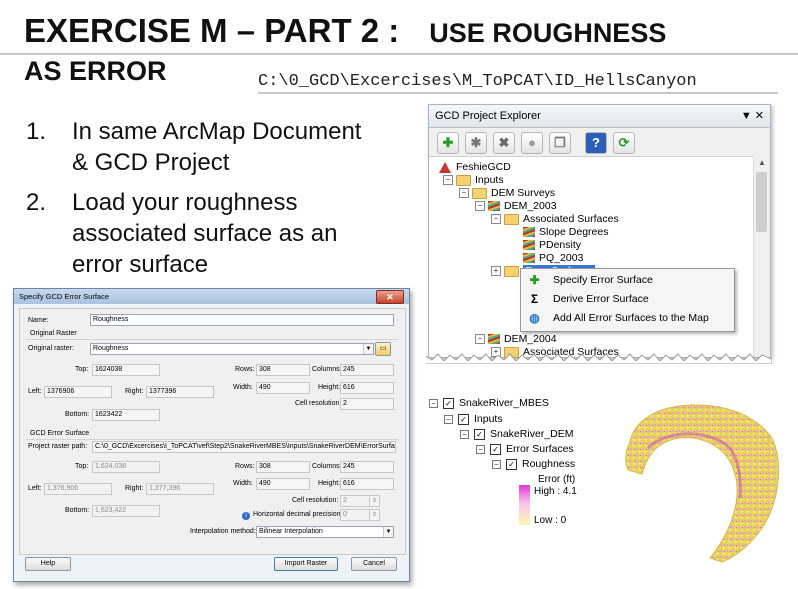 The width and height of the screenshot is (798, 589). What do you see at coordinates (550, 520) in the screenshot?
I see `legend-low: Low : 0` at bounding box center [550, 520].